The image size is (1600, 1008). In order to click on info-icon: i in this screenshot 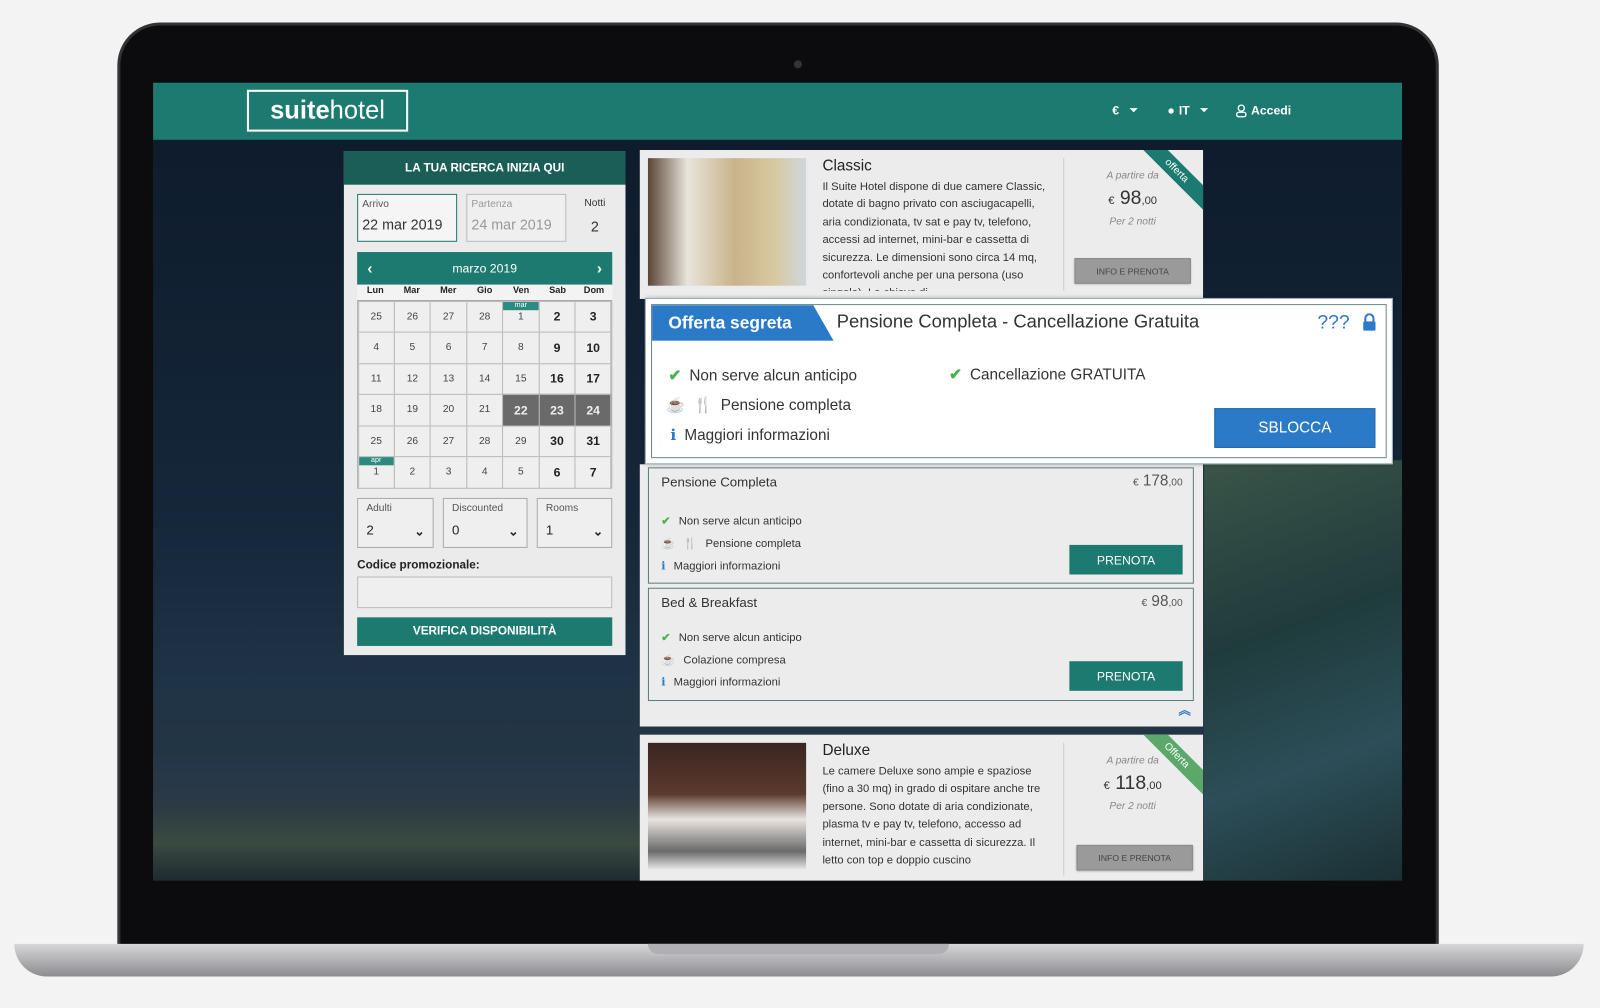, I will do `click(663, 682)`.